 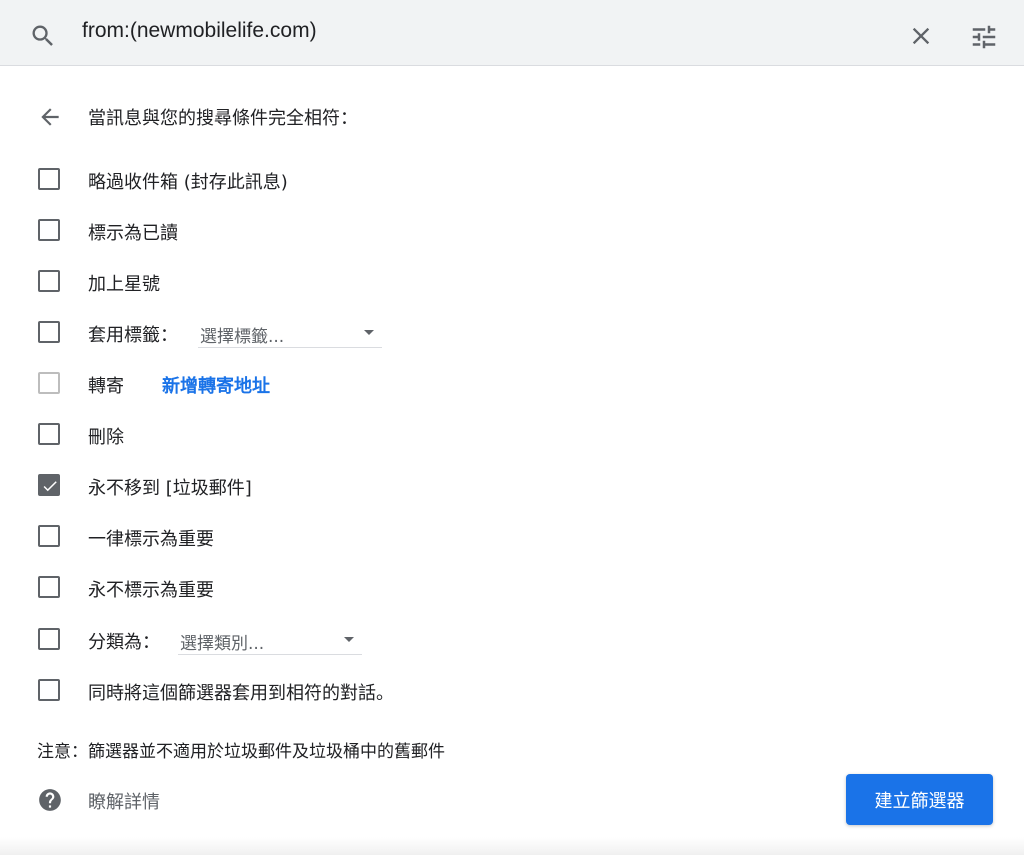 I want to click on option-apply-to-matching: 同時將這個篩選器套用到相符的對話。, so click(x=386, y=691).